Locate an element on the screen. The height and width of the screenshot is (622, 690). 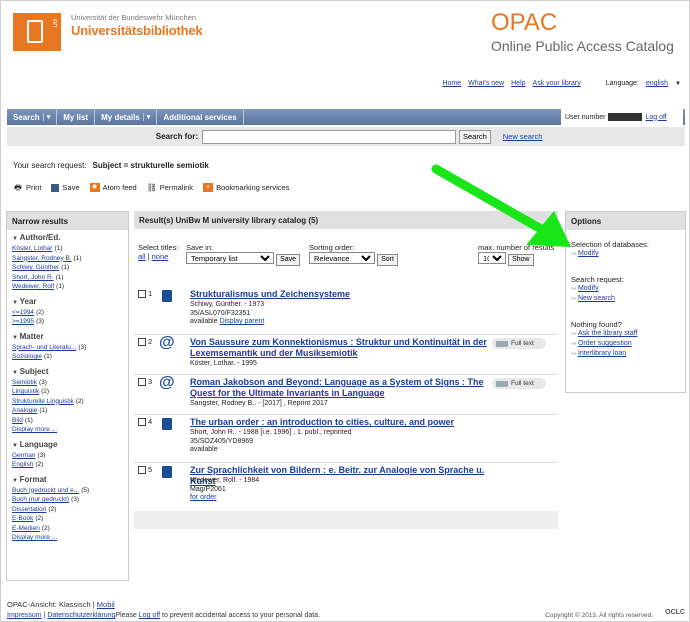
help-link: Help is located at coordinates (518, 83).